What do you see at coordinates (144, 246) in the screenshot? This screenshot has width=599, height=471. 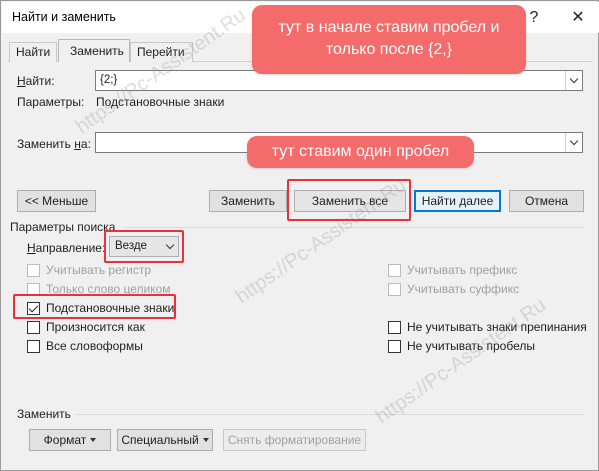 I see `highlight-direction` at bounding box center [144, 246].